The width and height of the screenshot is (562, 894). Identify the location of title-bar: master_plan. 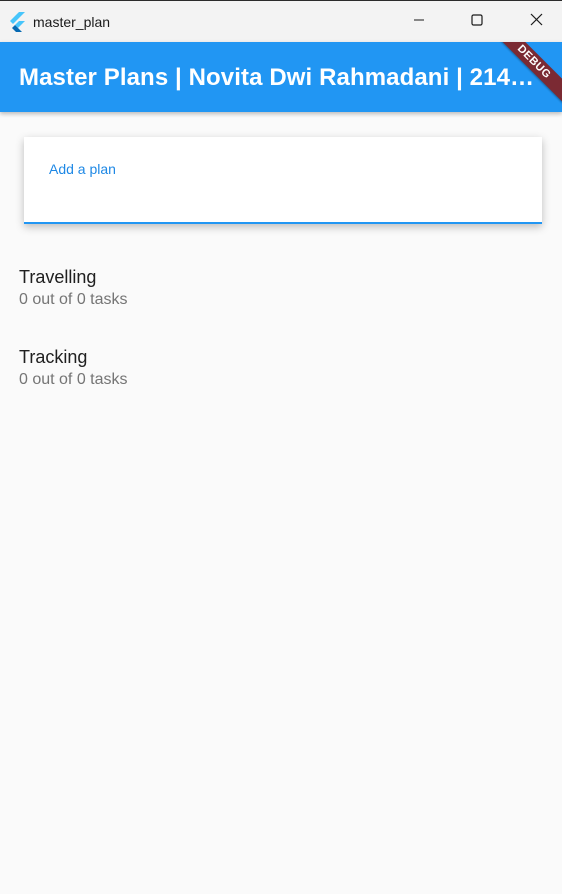
(281, 21).